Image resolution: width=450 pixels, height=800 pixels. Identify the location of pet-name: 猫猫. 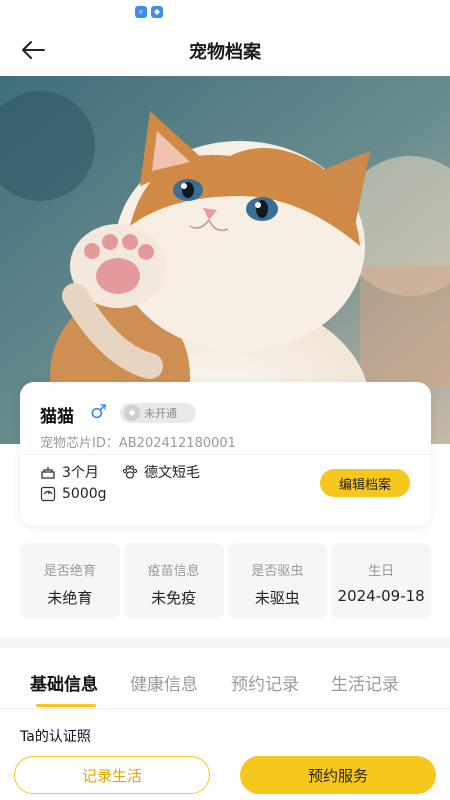
(57, 417).